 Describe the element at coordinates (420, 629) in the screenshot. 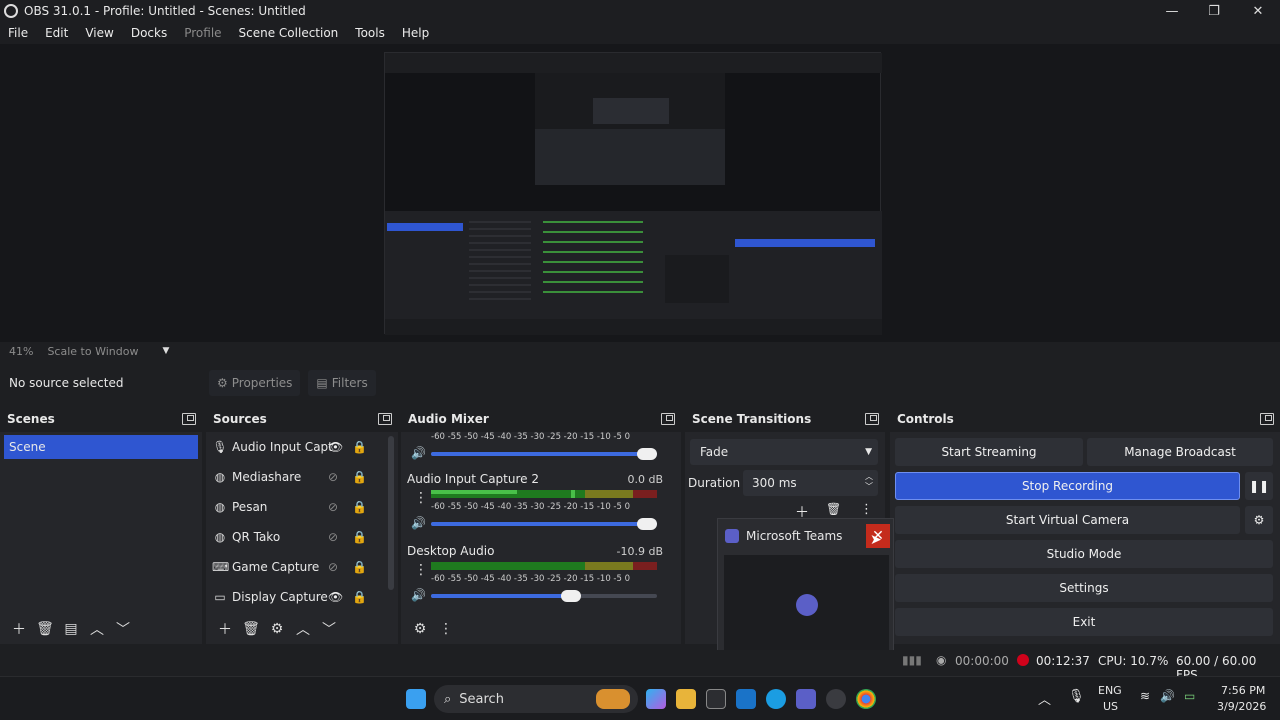

I see `mixer-settings-icon: ⚙` at that location.